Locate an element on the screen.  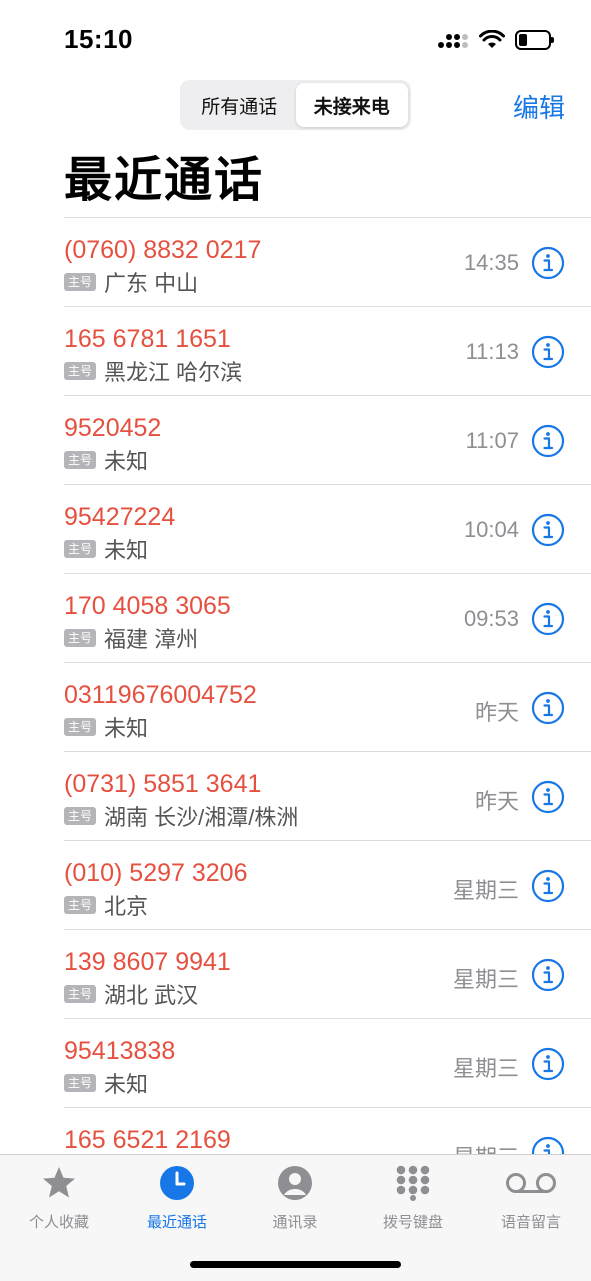
caller-location: 黑龙江 哈尔滨 is located at coordinates (173, 372).